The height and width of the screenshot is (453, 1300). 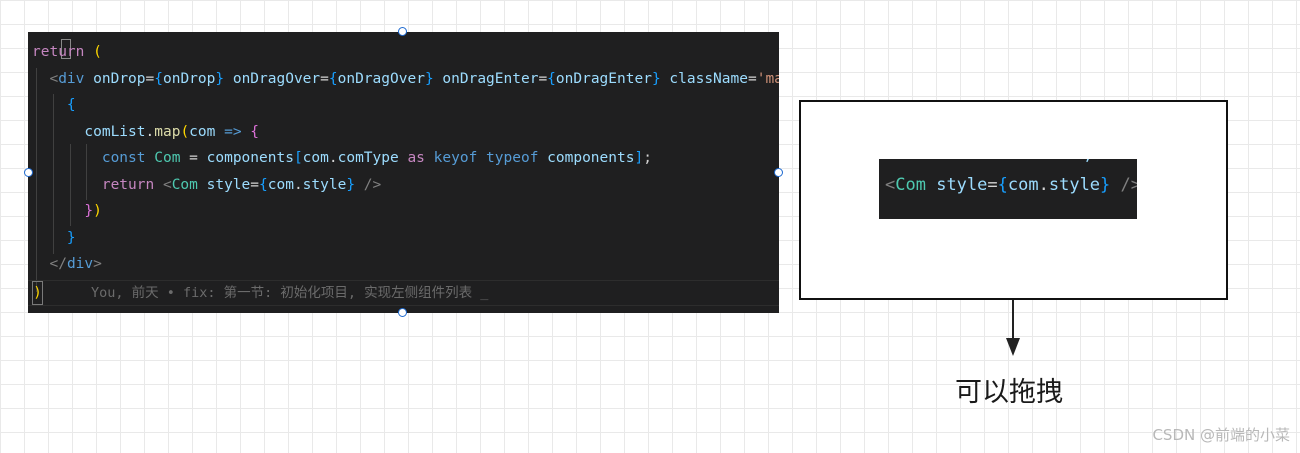 I want to click on code-token: map, so click(x=167, y=132).